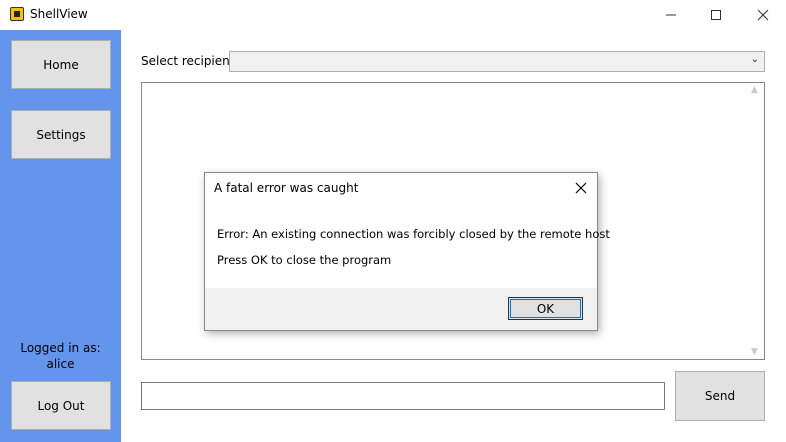  Describe the element at coordinates (60, 348) in the screenshot. I see `logged-in-label: Logged in as:` at that location.